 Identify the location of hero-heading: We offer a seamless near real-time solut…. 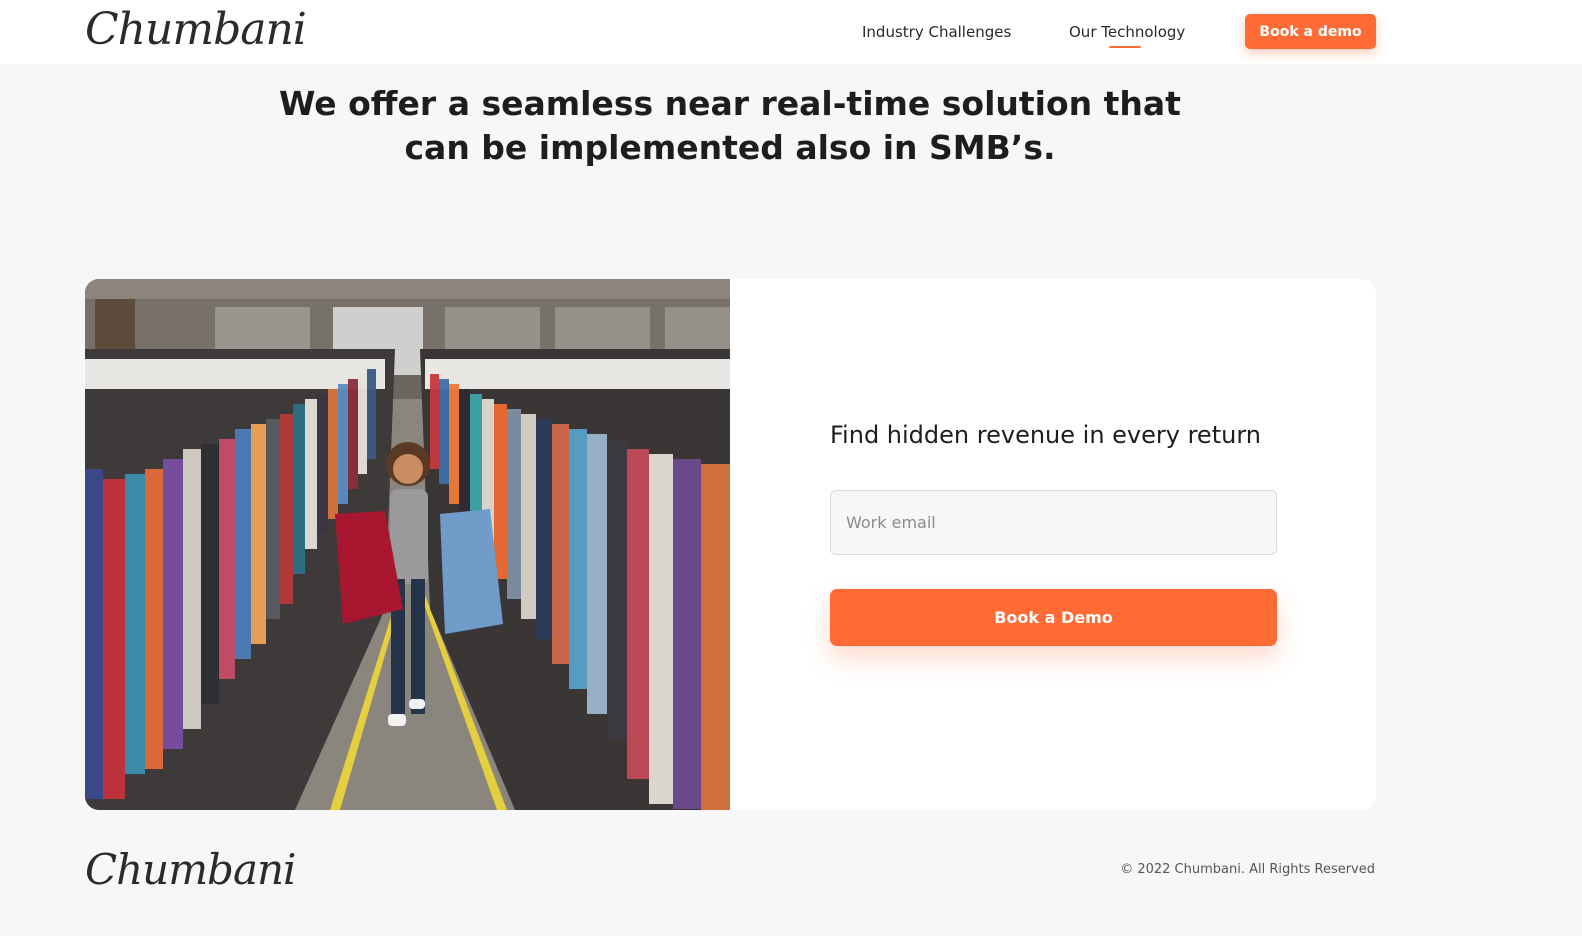
(730, 126).